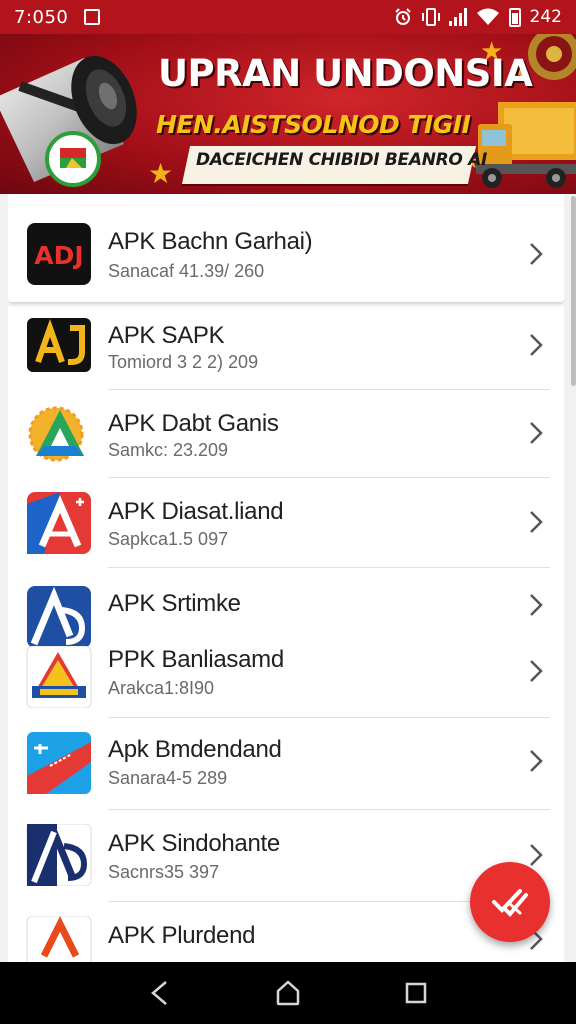 The width and height of the screenshot is (576, 1024). What do you see at coordinates (288, 17) in the screenshot?
I see `status-bar: 7:050 242` at bounding box center [288, 17].